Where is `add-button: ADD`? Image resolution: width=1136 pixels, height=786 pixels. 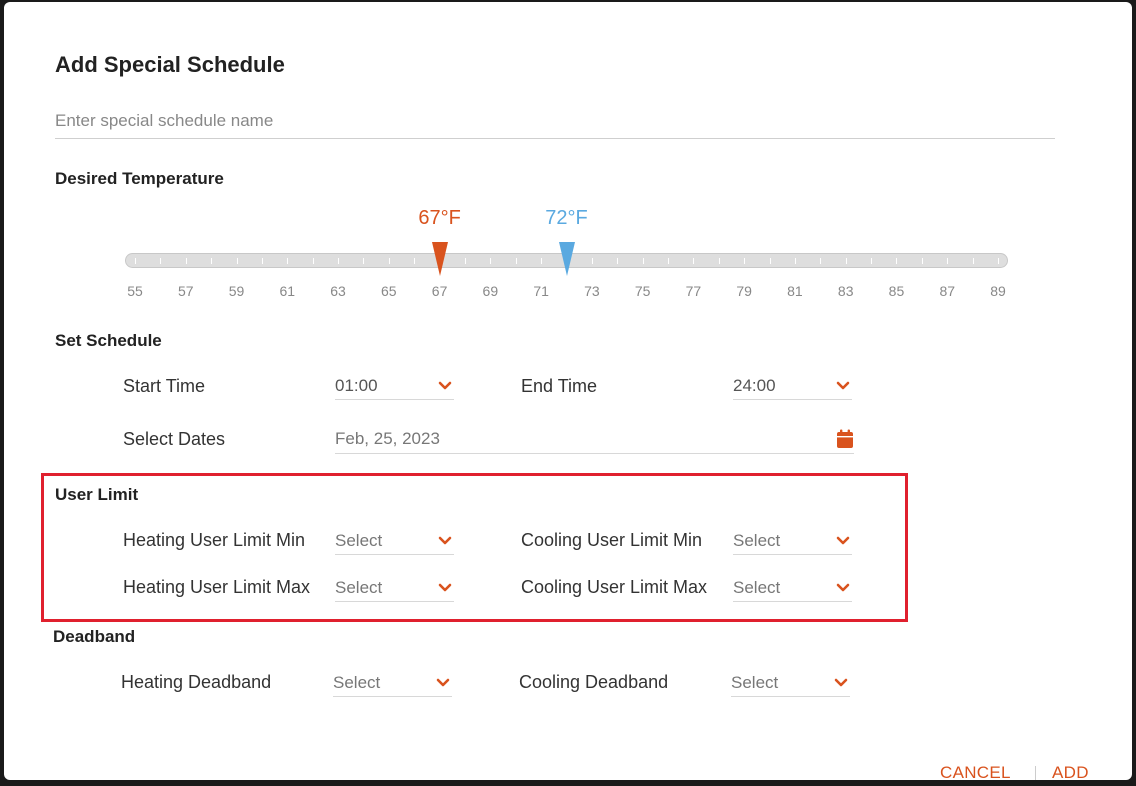 add-button: ADD is located at coordinates (1070, 771).